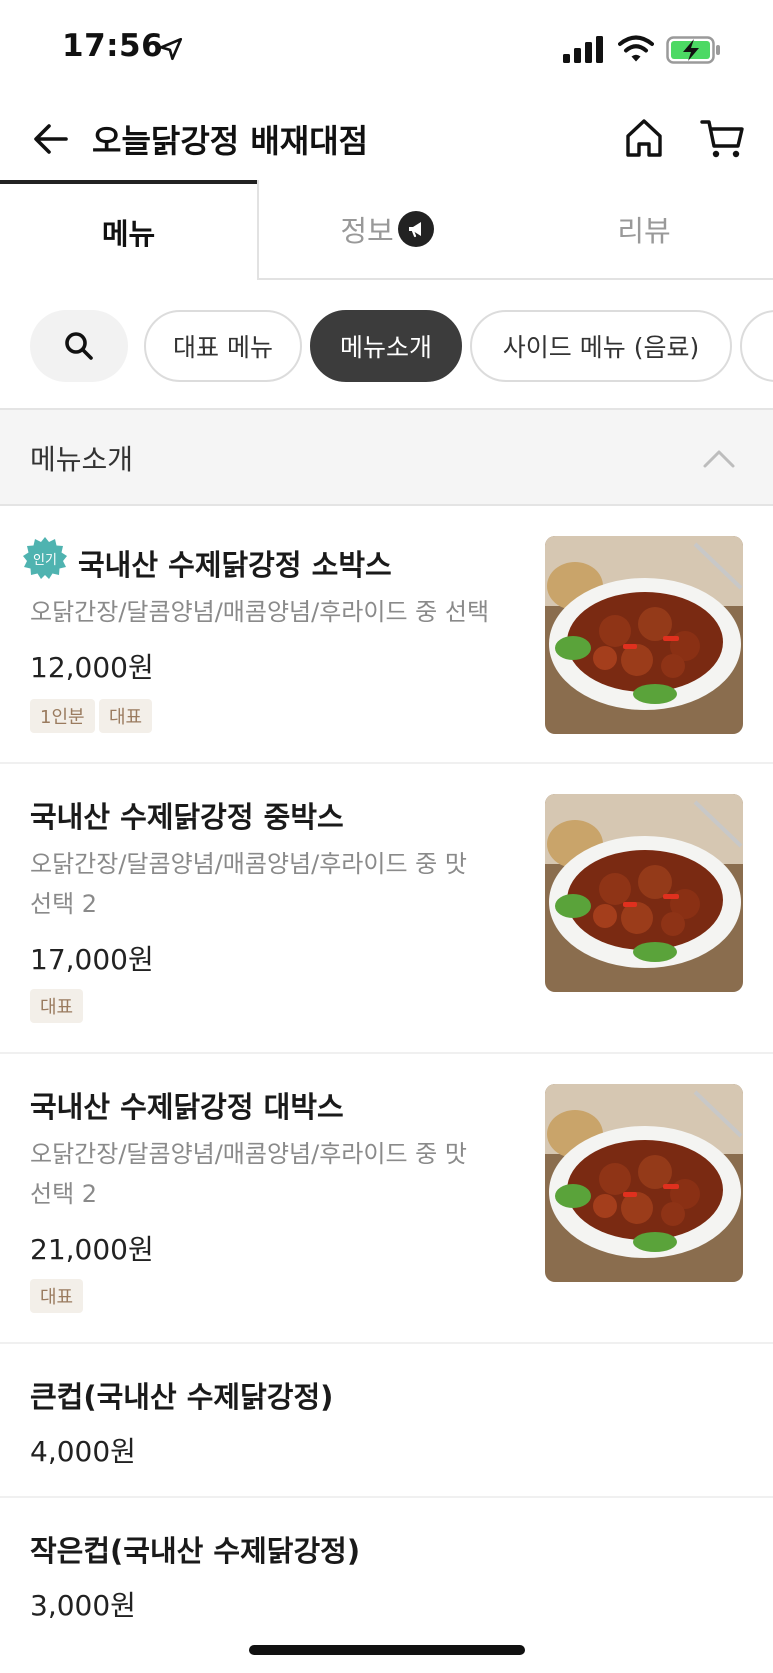  I want to click on menu-item-price: 4,000원, so click(83, 1451).